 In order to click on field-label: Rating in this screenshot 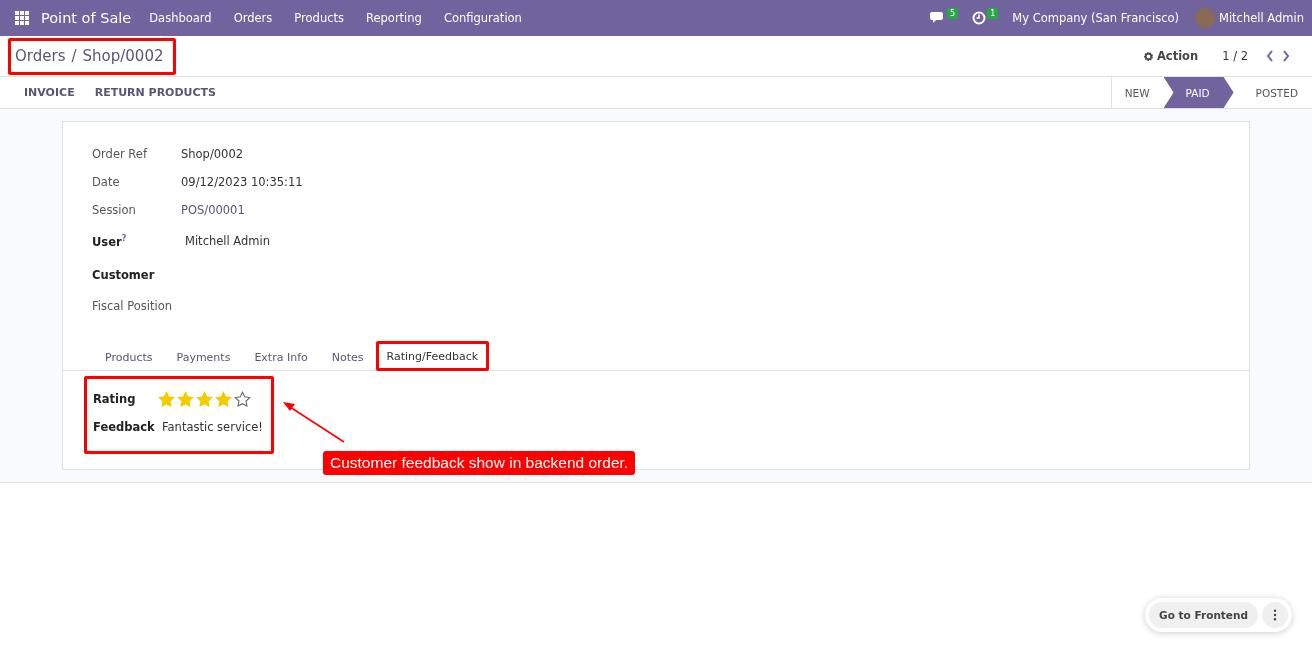, I will do `click(115, 399)`.